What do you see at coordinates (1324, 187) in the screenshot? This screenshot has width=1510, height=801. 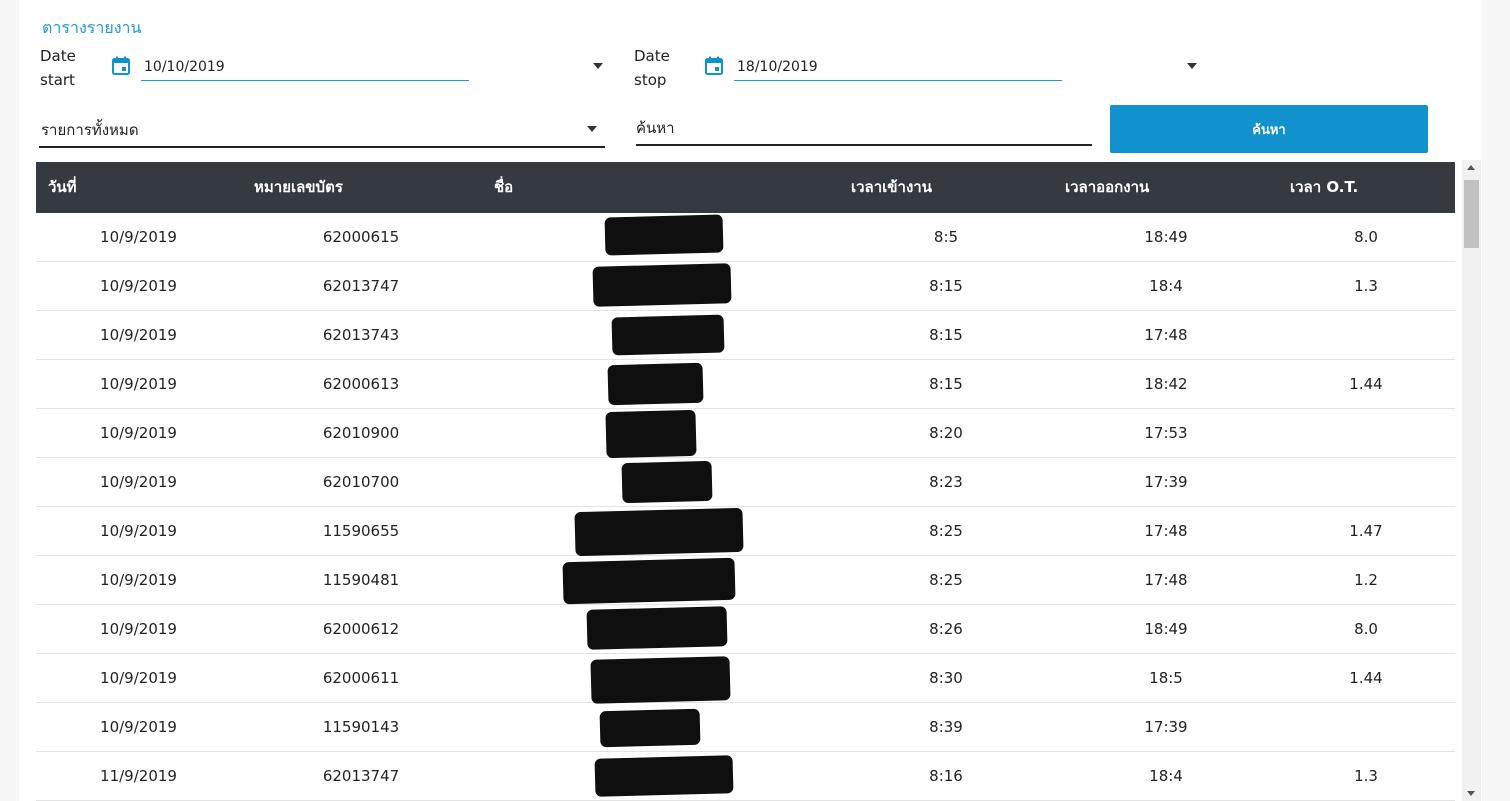 I see `column-header-ot: เวลา O.T.` at bounding box center [1324, 187].